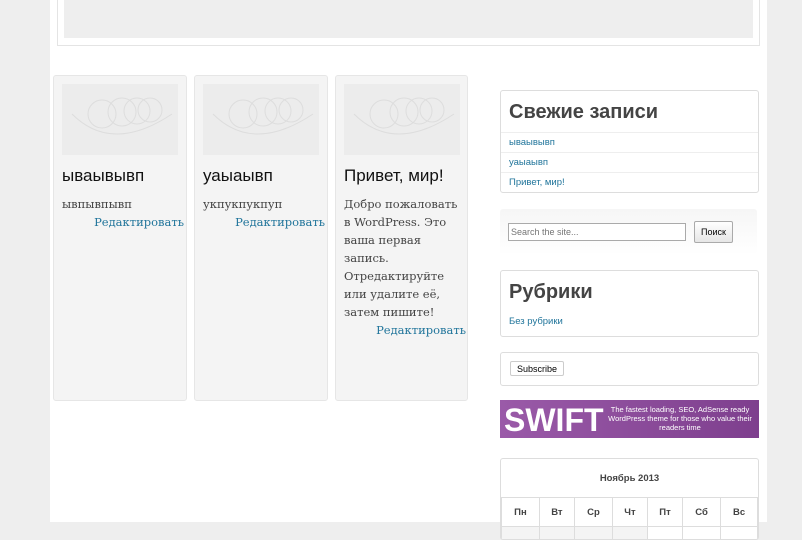  I want to click on search-button: Поиск, so click(713, 232).